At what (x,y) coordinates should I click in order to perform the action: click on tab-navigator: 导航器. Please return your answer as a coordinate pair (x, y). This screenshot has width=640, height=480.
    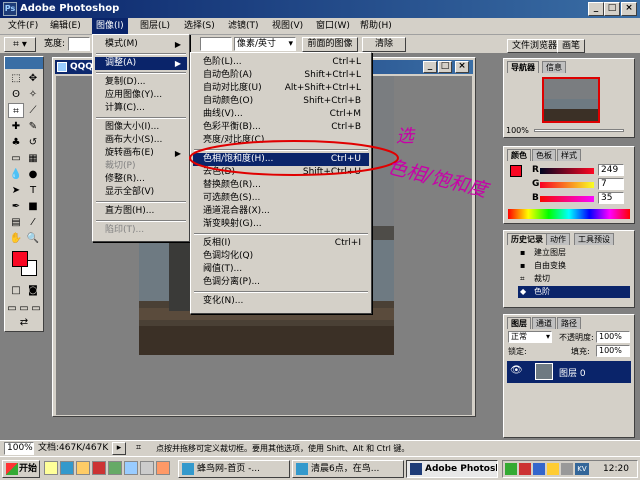
    Looking at the image, I should click on (523, 67).